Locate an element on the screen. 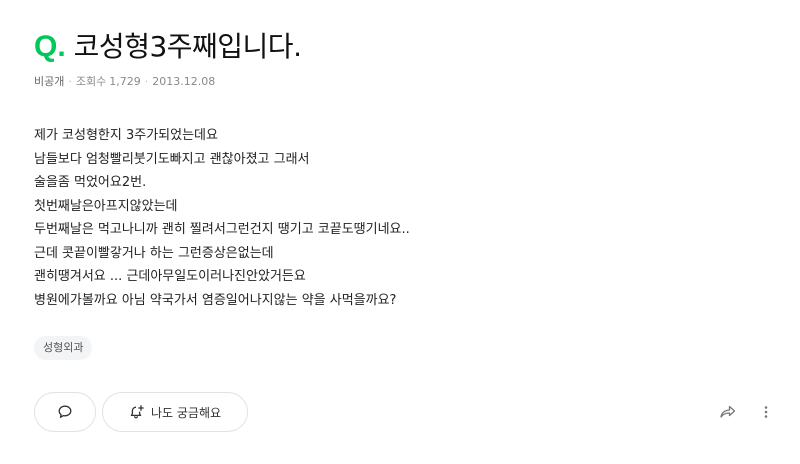 The height and width of the screenshot is (464, 800). action-bar: 나도 궁금해요 is located at coordinates (141, 412).